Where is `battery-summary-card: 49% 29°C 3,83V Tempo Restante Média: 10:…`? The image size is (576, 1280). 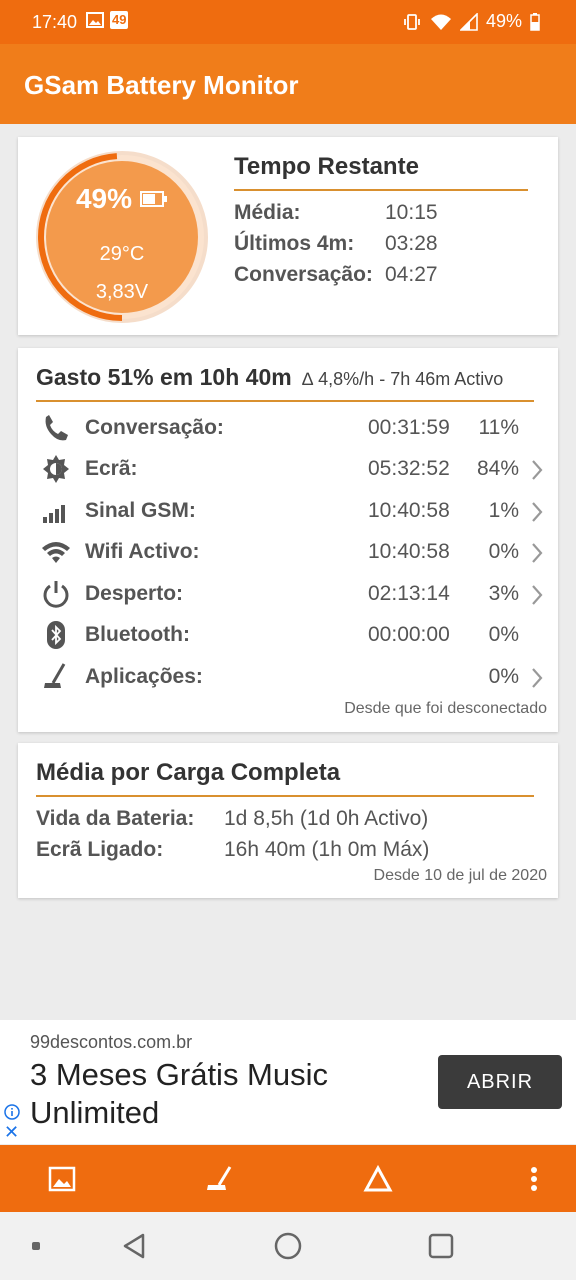 battery-summary-card: 49% 29°C 3,83V Tempo Restante Média: 10:… is located at coordinates (288, 236).